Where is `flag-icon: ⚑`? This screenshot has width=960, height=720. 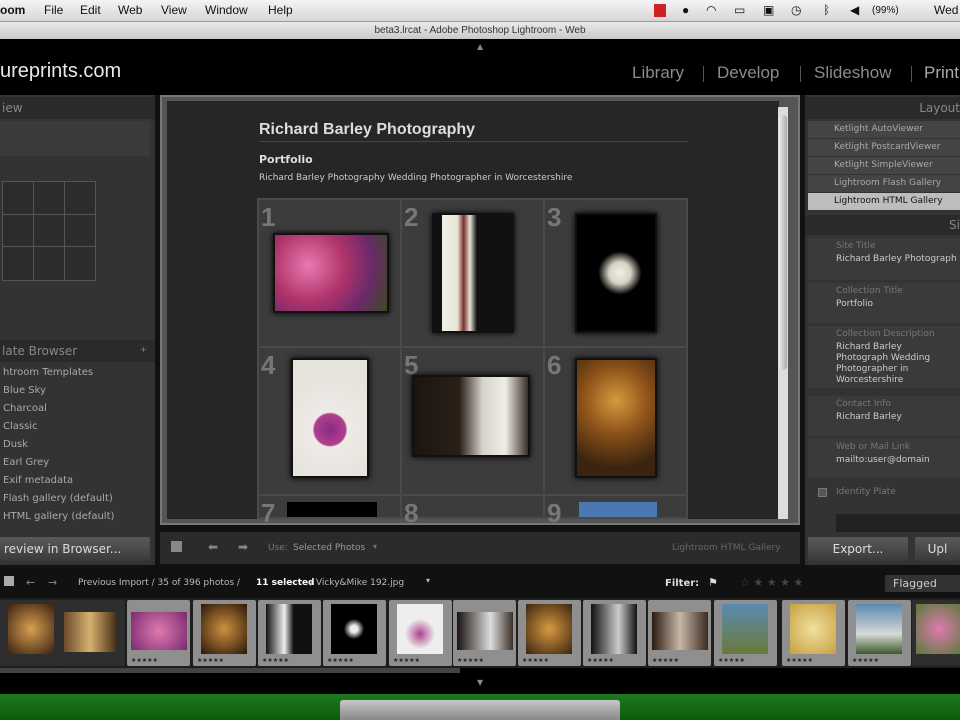
flag-icon: ⚑ is located at coordinates (713, 582).